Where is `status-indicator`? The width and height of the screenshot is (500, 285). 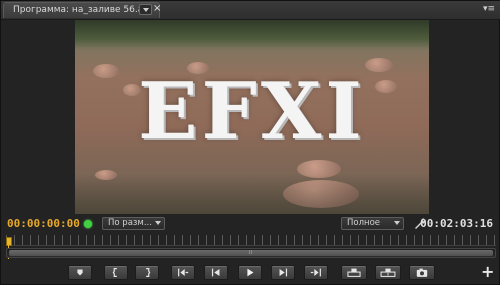
status-indicator is located at coordinates (88, 224).